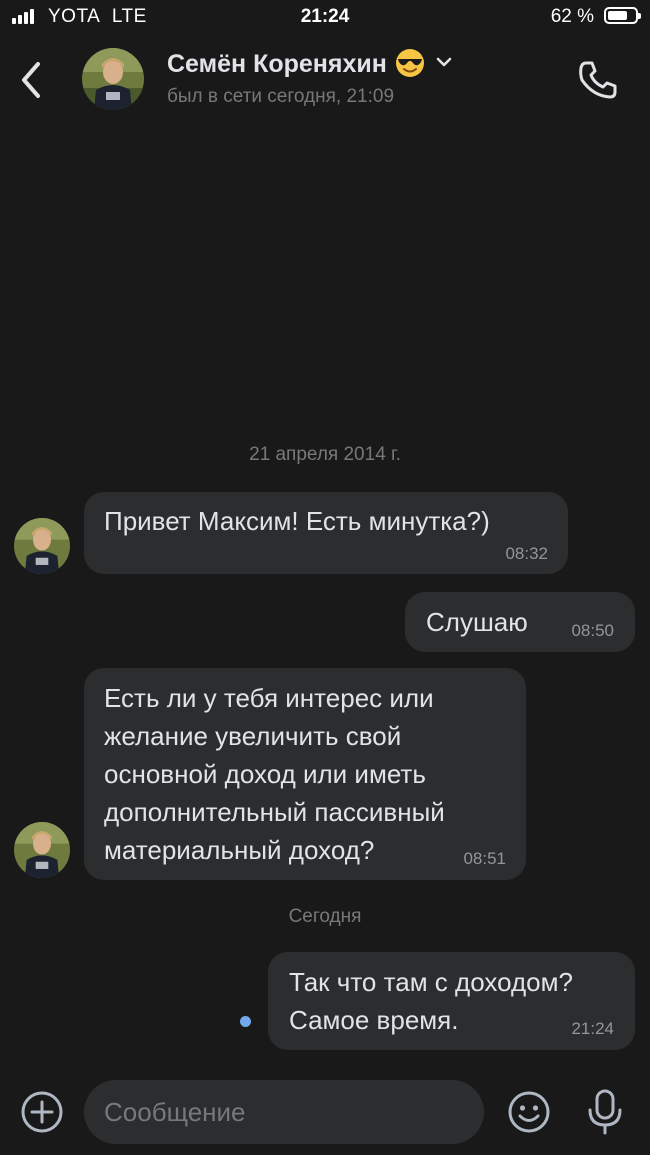  What do you see at coordinates (281, 96) in the screenshot?
I see `last-seen-status: был в сети сегодня, 21:09` at bounding box center [281, 96].